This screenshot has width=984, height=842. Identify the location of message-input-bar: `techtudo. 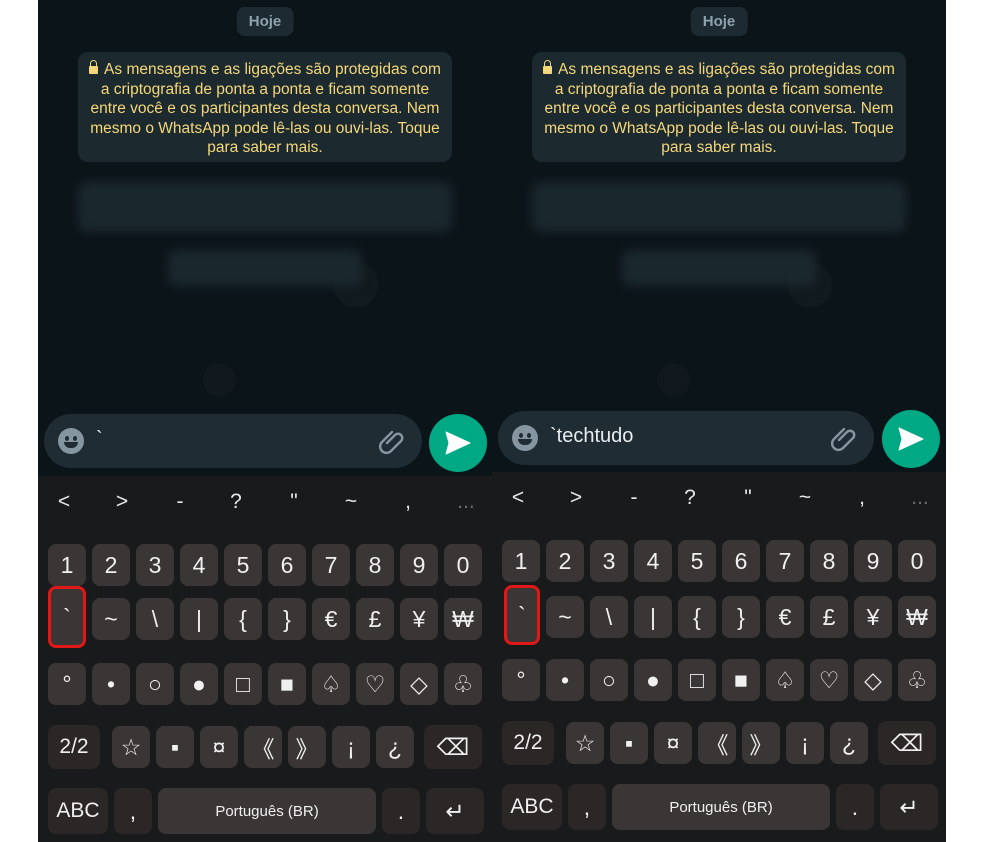
(686, 438).